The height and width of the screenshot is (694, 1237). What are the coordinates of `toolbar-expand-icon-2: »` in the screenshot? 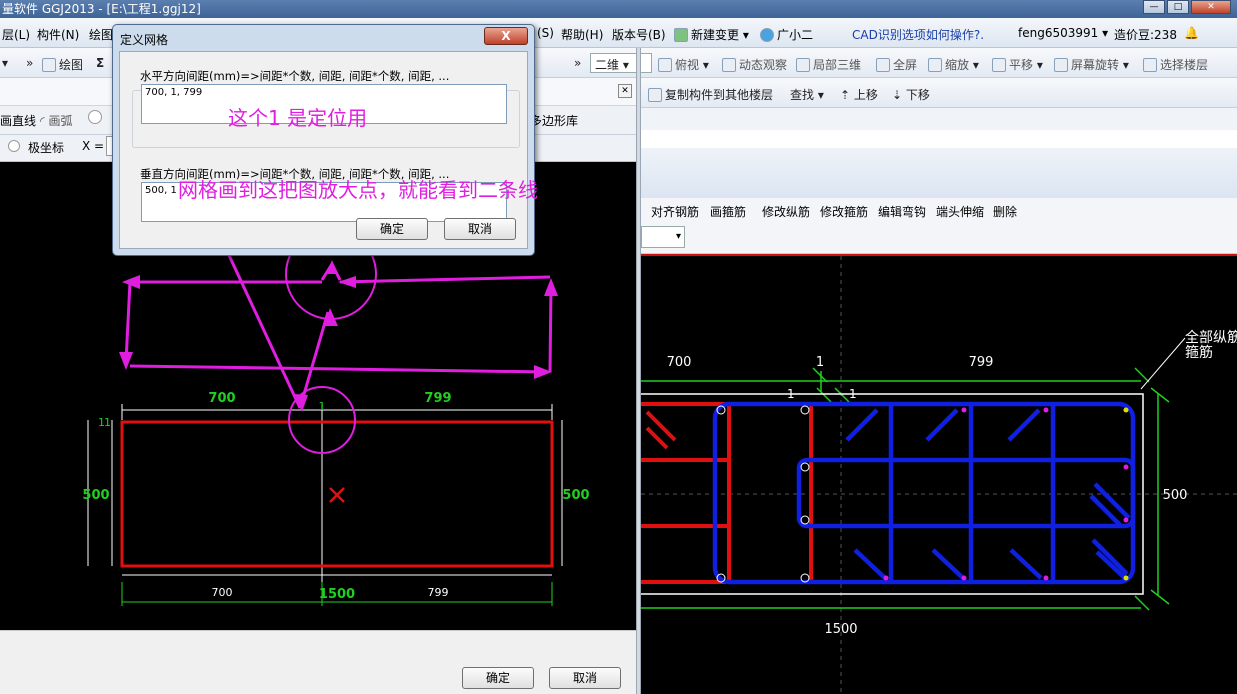 It's located at (577, 63).